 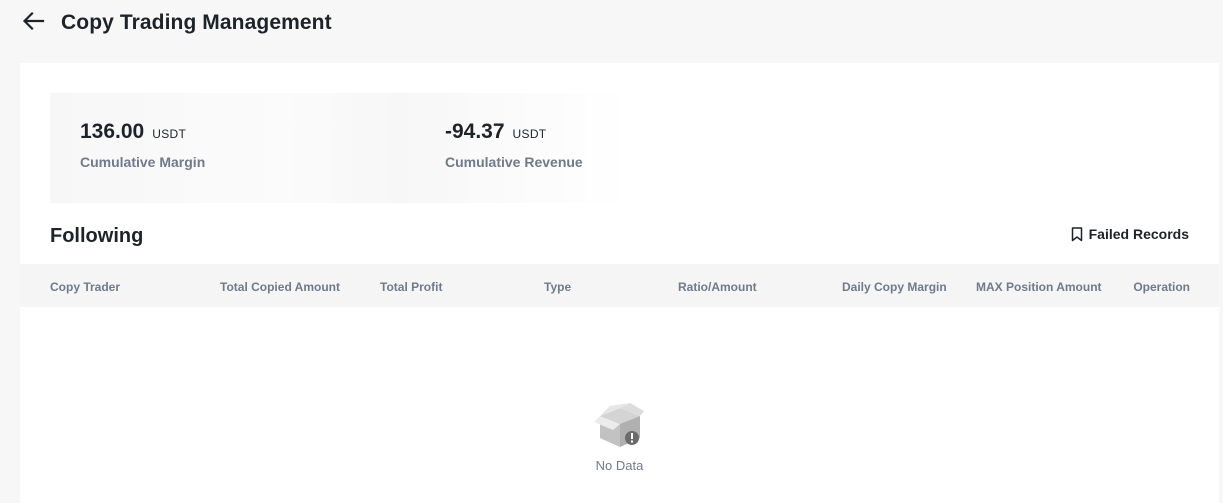 I want to click on failed-records-button: Failed Records, so click(x=1130, y=234).